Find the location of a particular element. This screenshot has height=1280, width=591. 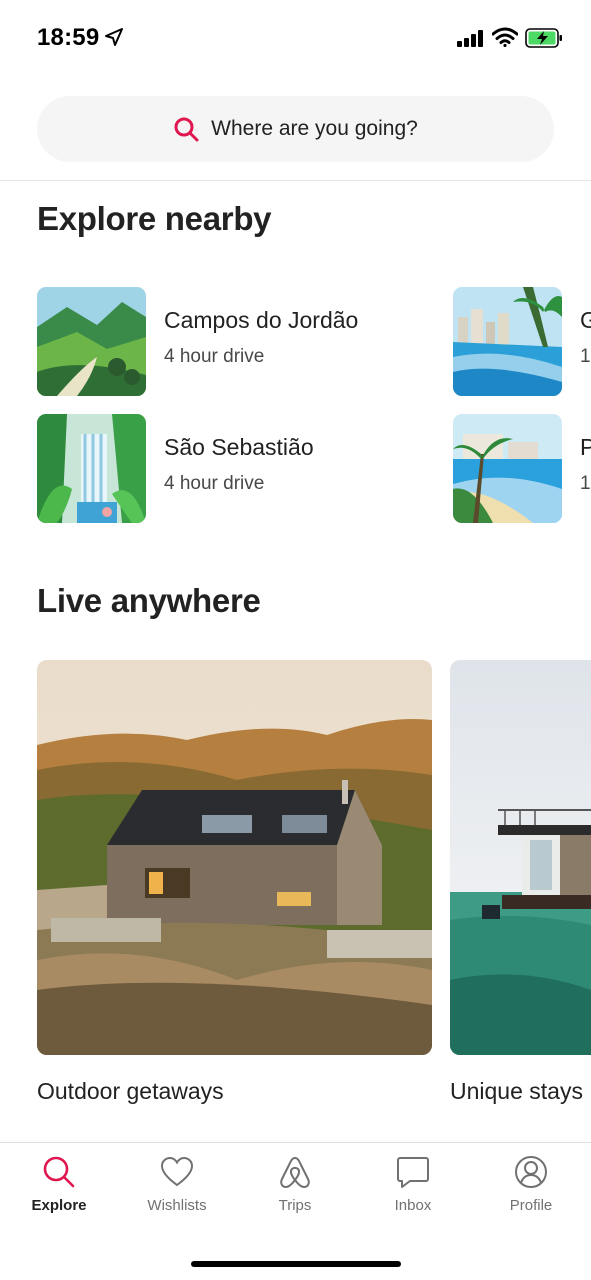

home-indicator is located at coordinates (296, 1264).